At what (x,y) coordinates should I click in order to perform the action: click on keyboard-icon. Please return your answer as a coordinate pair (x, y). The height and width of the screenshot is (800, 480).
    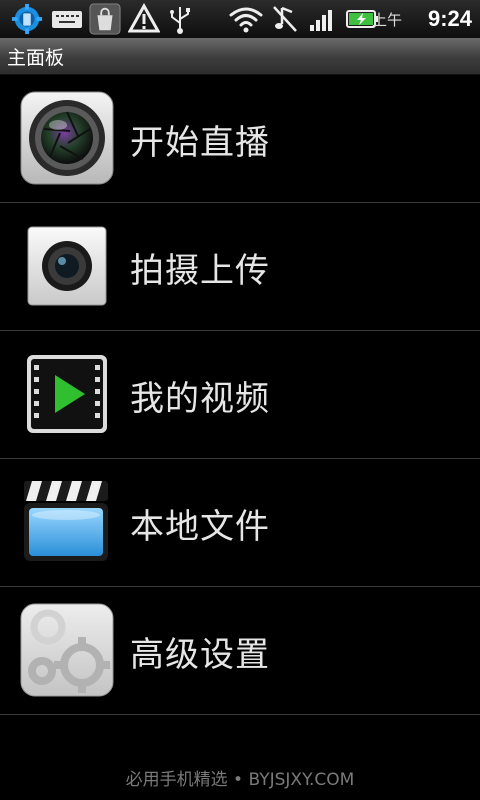
    Looking at the image, I should click on (67, 19).